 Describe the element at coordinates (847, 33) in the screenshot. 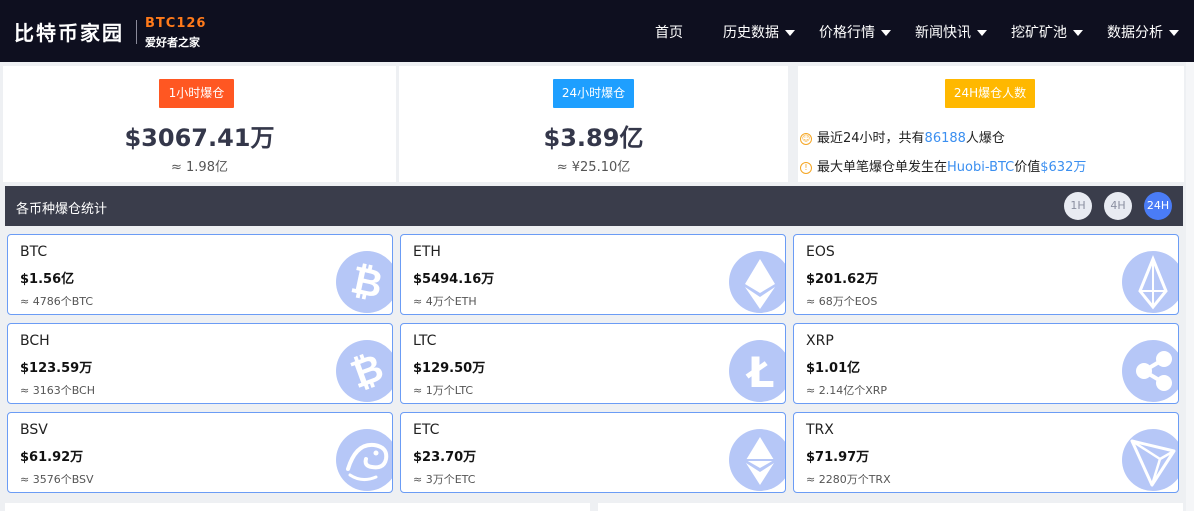

I see `nav-market-label: 价格行情` at that location.